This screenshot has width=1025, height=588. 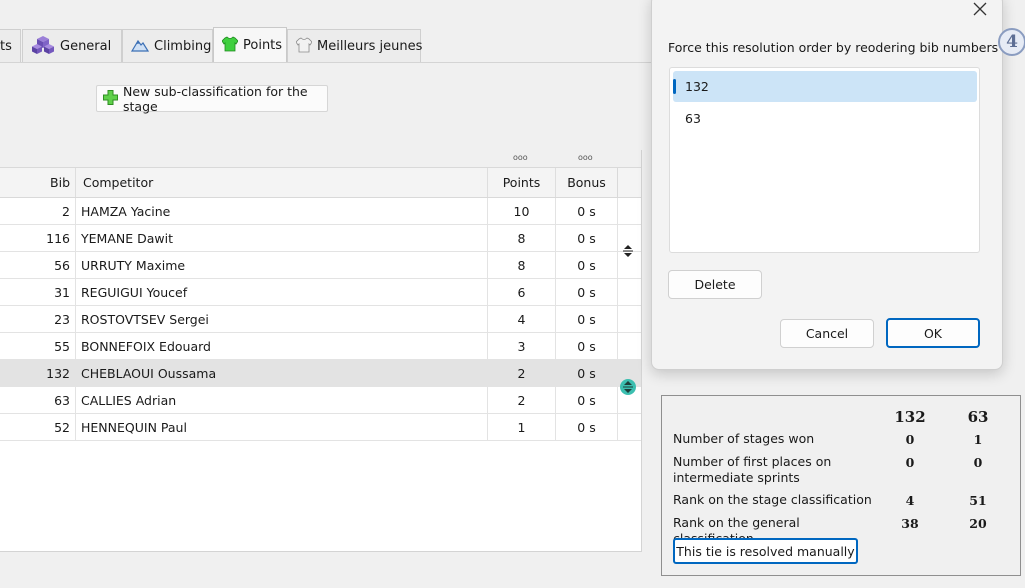 I want to click on tab-points: Points, so click(x=250, y=45).